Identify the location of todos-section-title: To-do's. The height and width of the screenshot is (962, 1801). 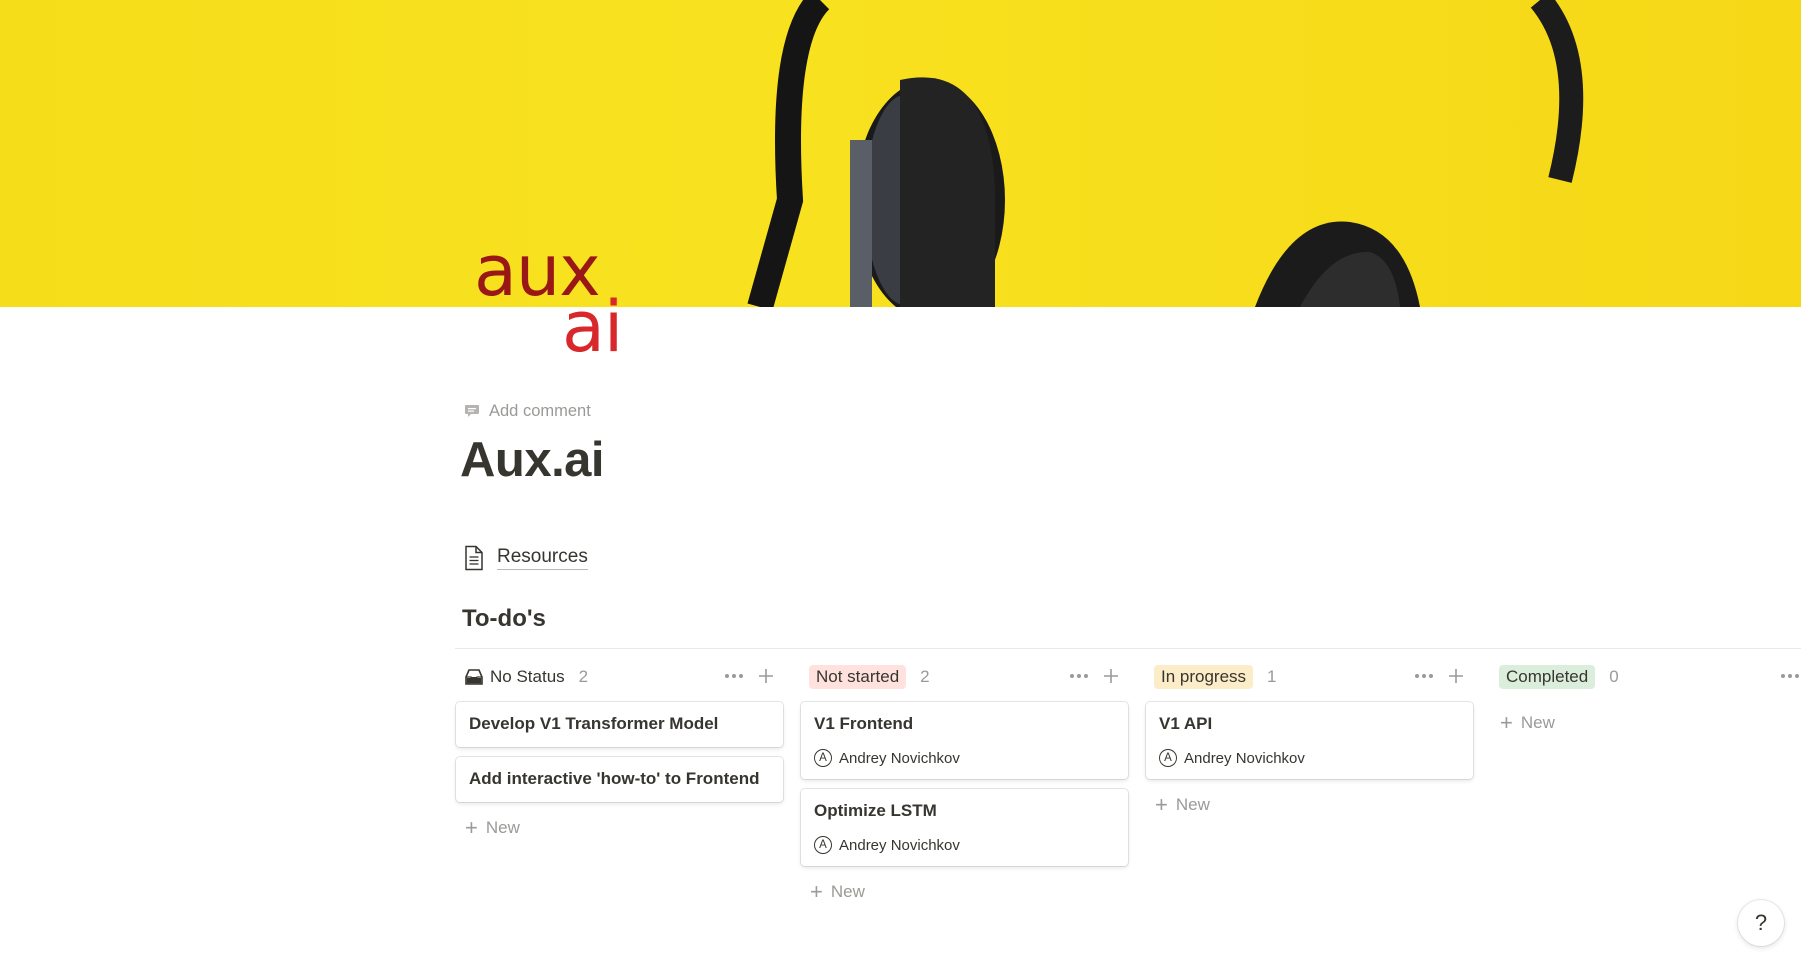
(504, 619).